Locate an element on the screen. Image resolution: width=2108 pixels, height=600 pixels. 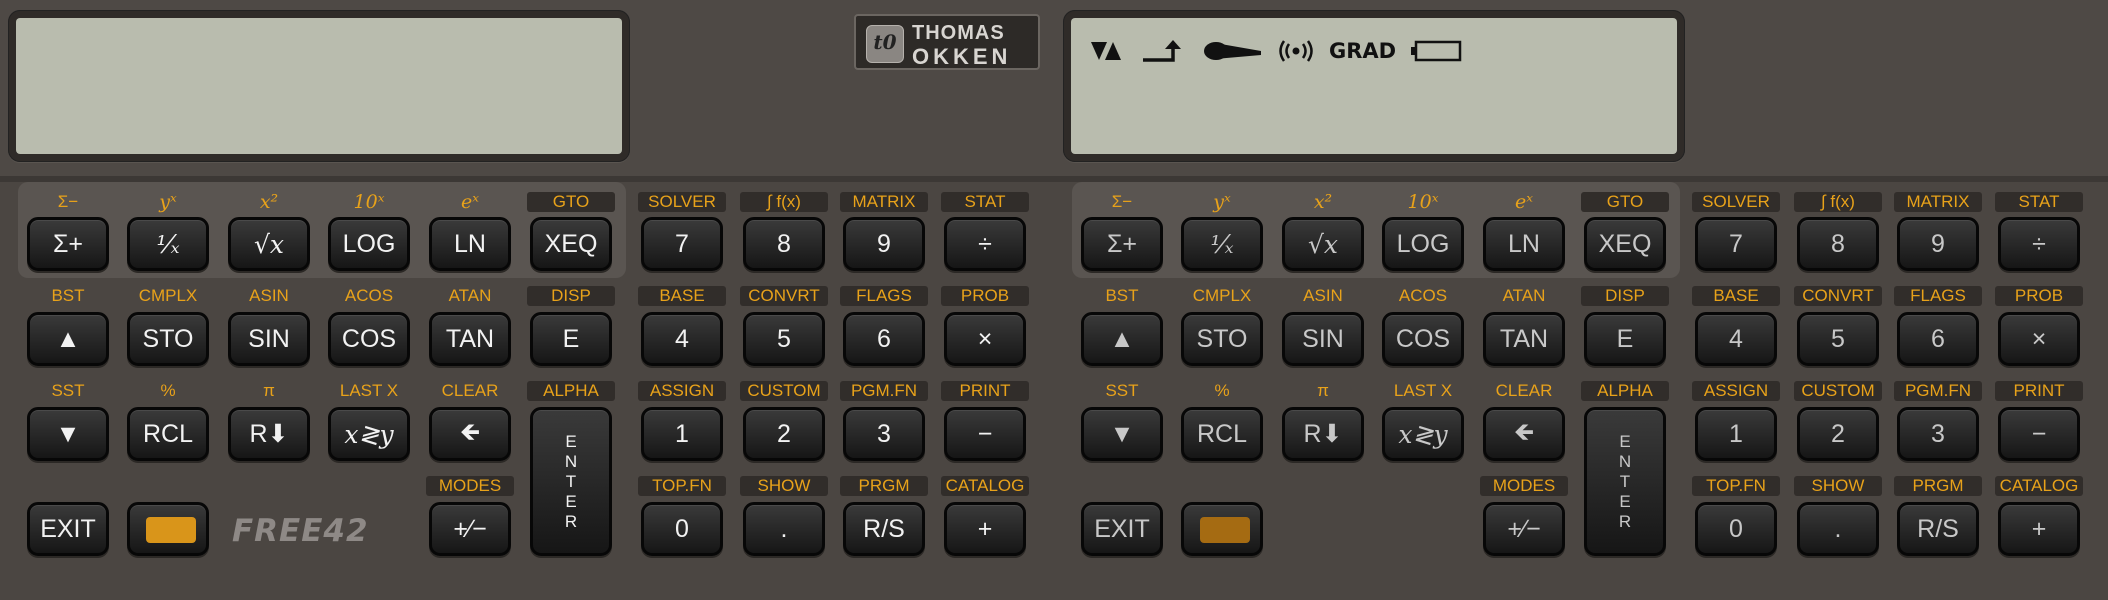
right-key-4: 4 is located at coordinates (1736, 339).